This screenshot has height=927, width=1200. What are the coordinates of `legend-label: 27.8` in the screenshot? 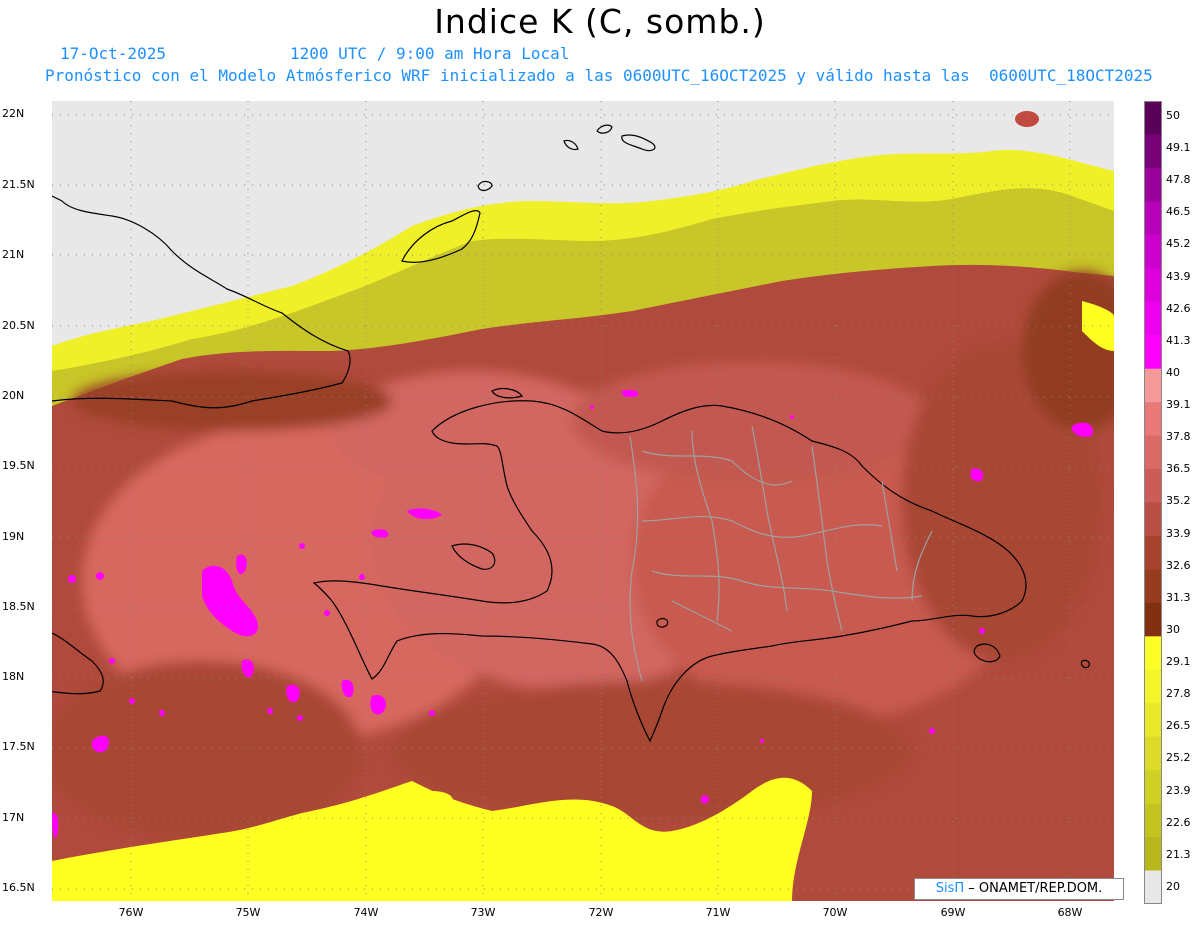 It's located at (1178, 694).